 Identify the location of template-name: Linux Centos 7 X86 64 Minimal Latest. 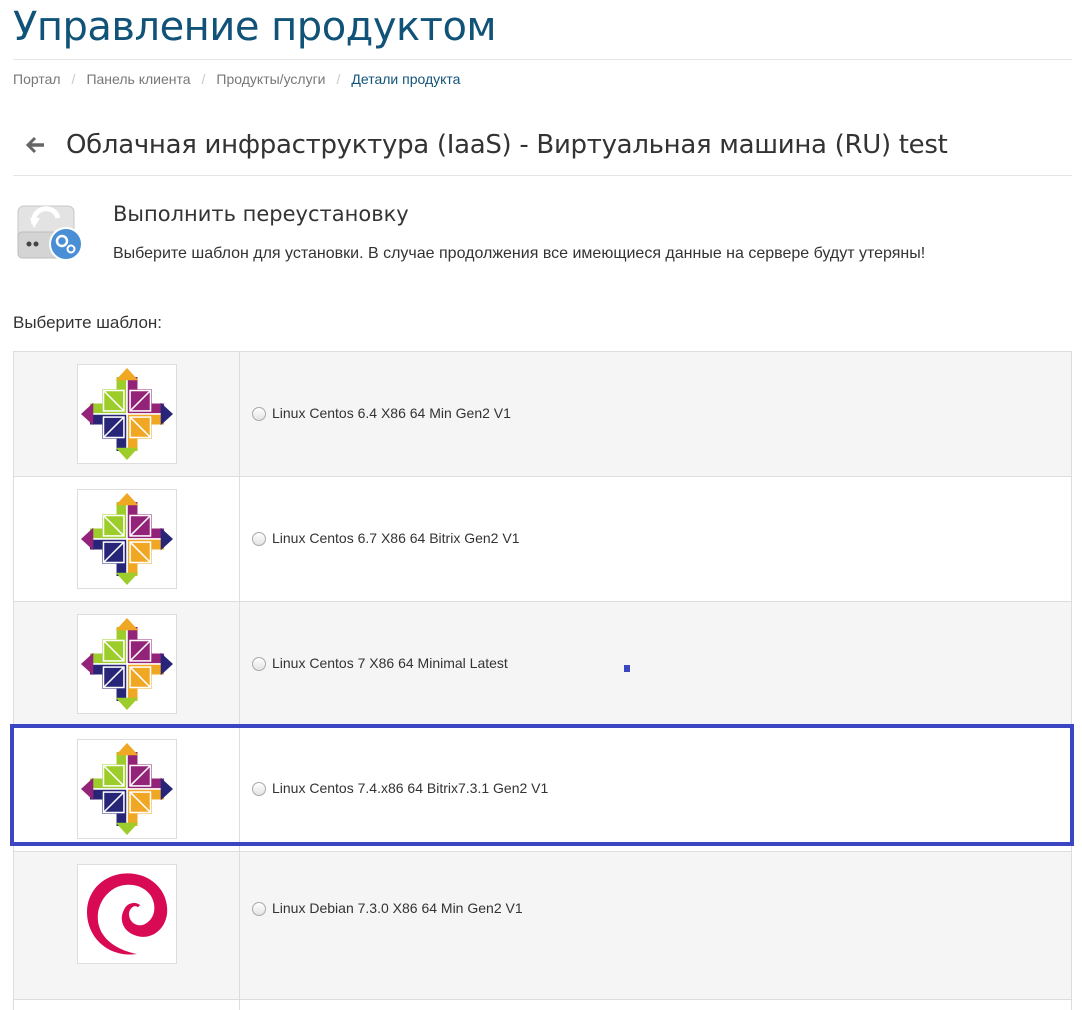
(390, 663).